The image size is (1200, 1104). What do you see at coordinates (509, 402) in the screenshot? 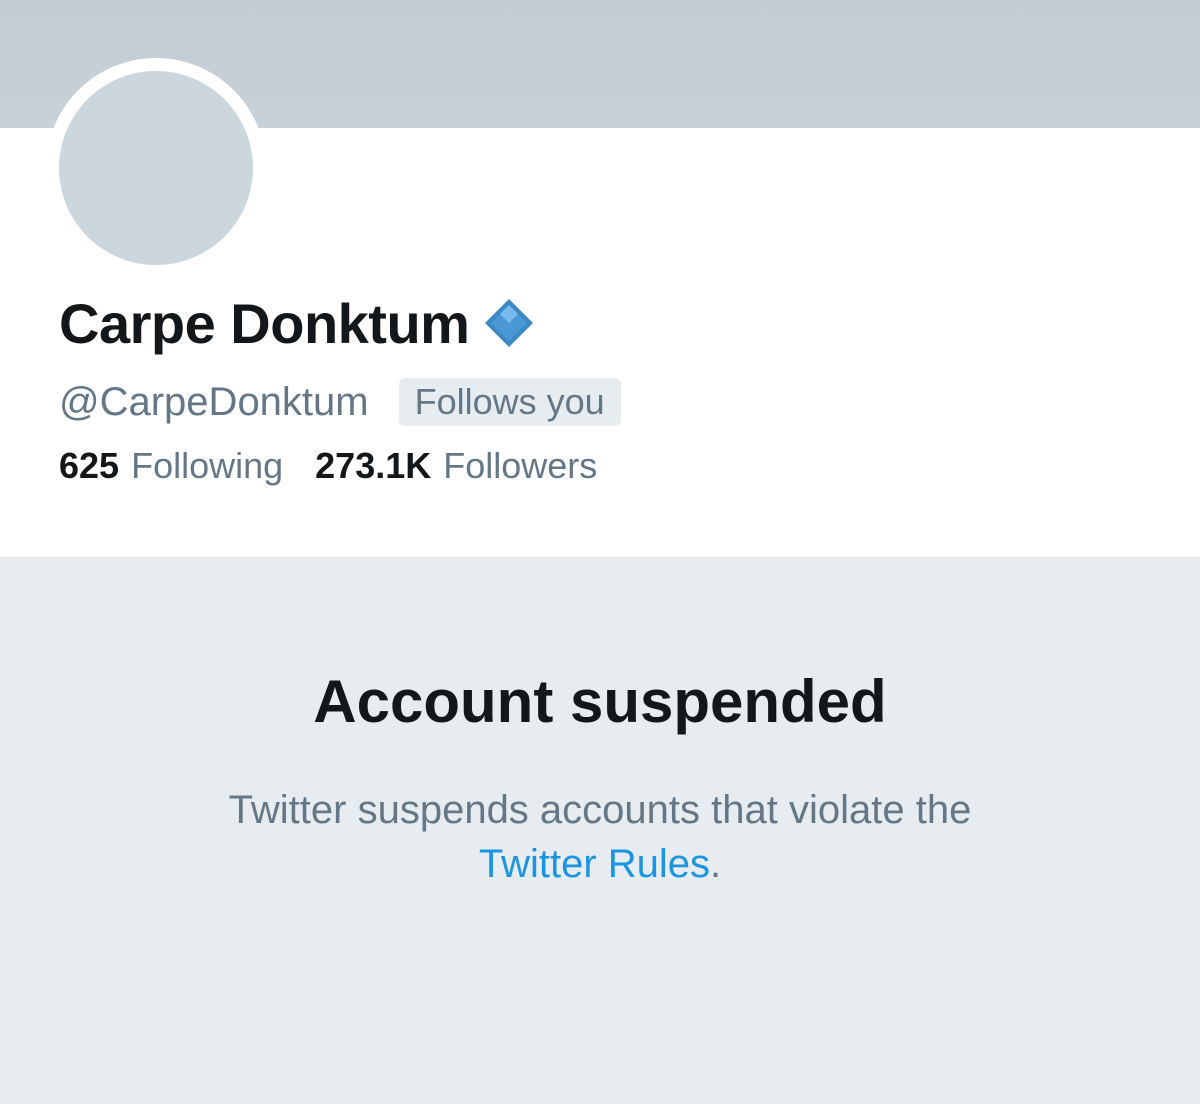
I see `follows-you-badge: Follows you` at bounding box center [509, 402].